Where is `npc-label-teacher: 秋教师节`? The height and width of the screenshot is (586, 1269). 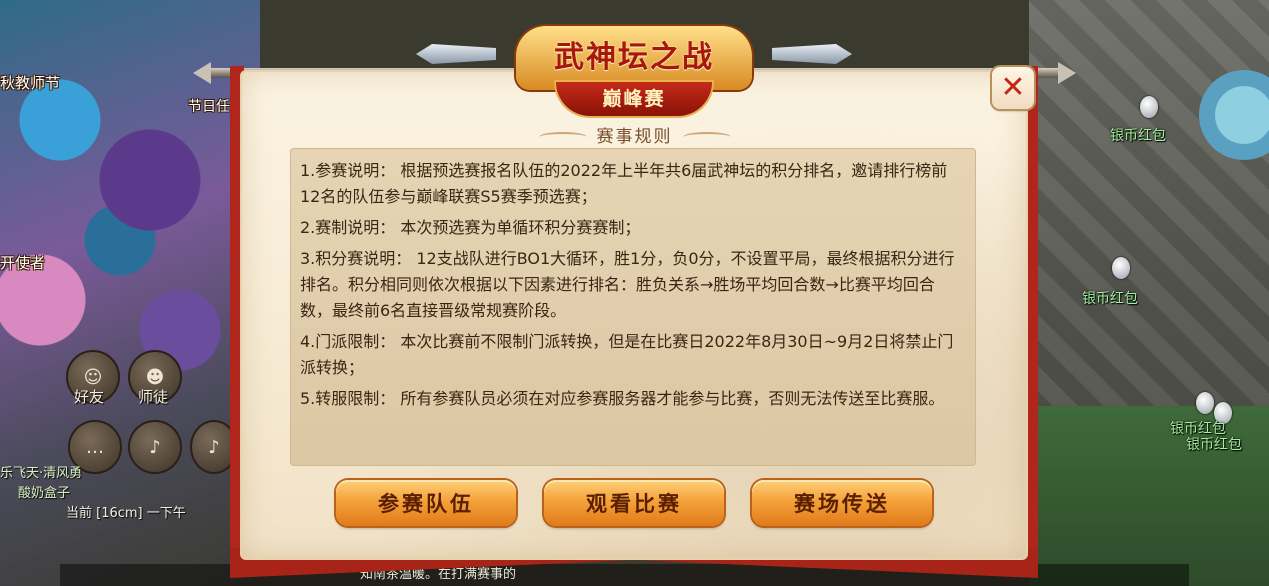 npc-label-teacher: 秋教师节 is located at coordinates (30, 82).